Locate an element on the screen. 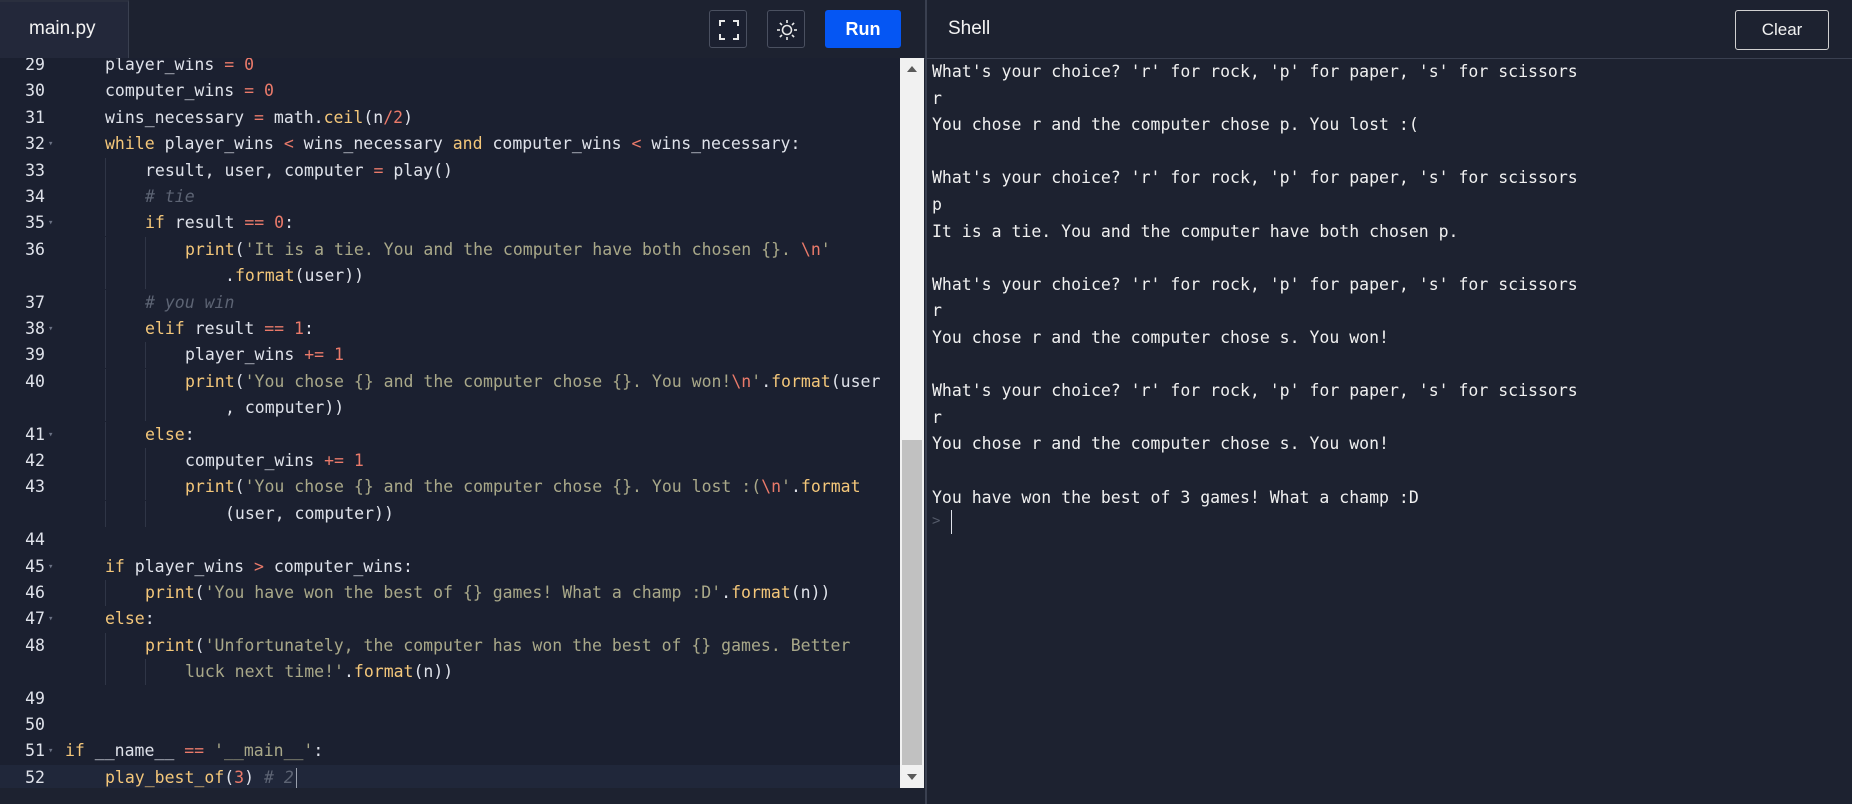  theme-toggle-button is located at coordinates (786, 29).